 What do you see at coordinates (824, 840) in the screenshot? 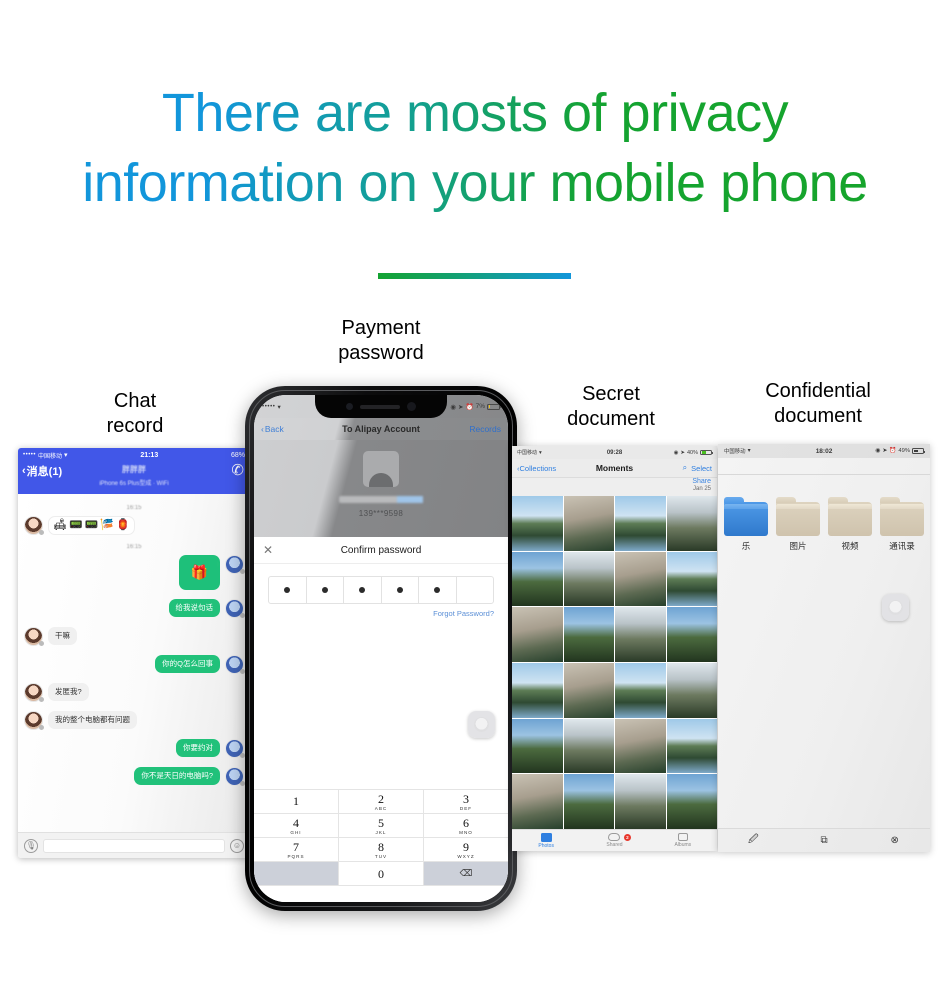
I see `copy-files-icon: ⧉` at bounding box center [824, 840].